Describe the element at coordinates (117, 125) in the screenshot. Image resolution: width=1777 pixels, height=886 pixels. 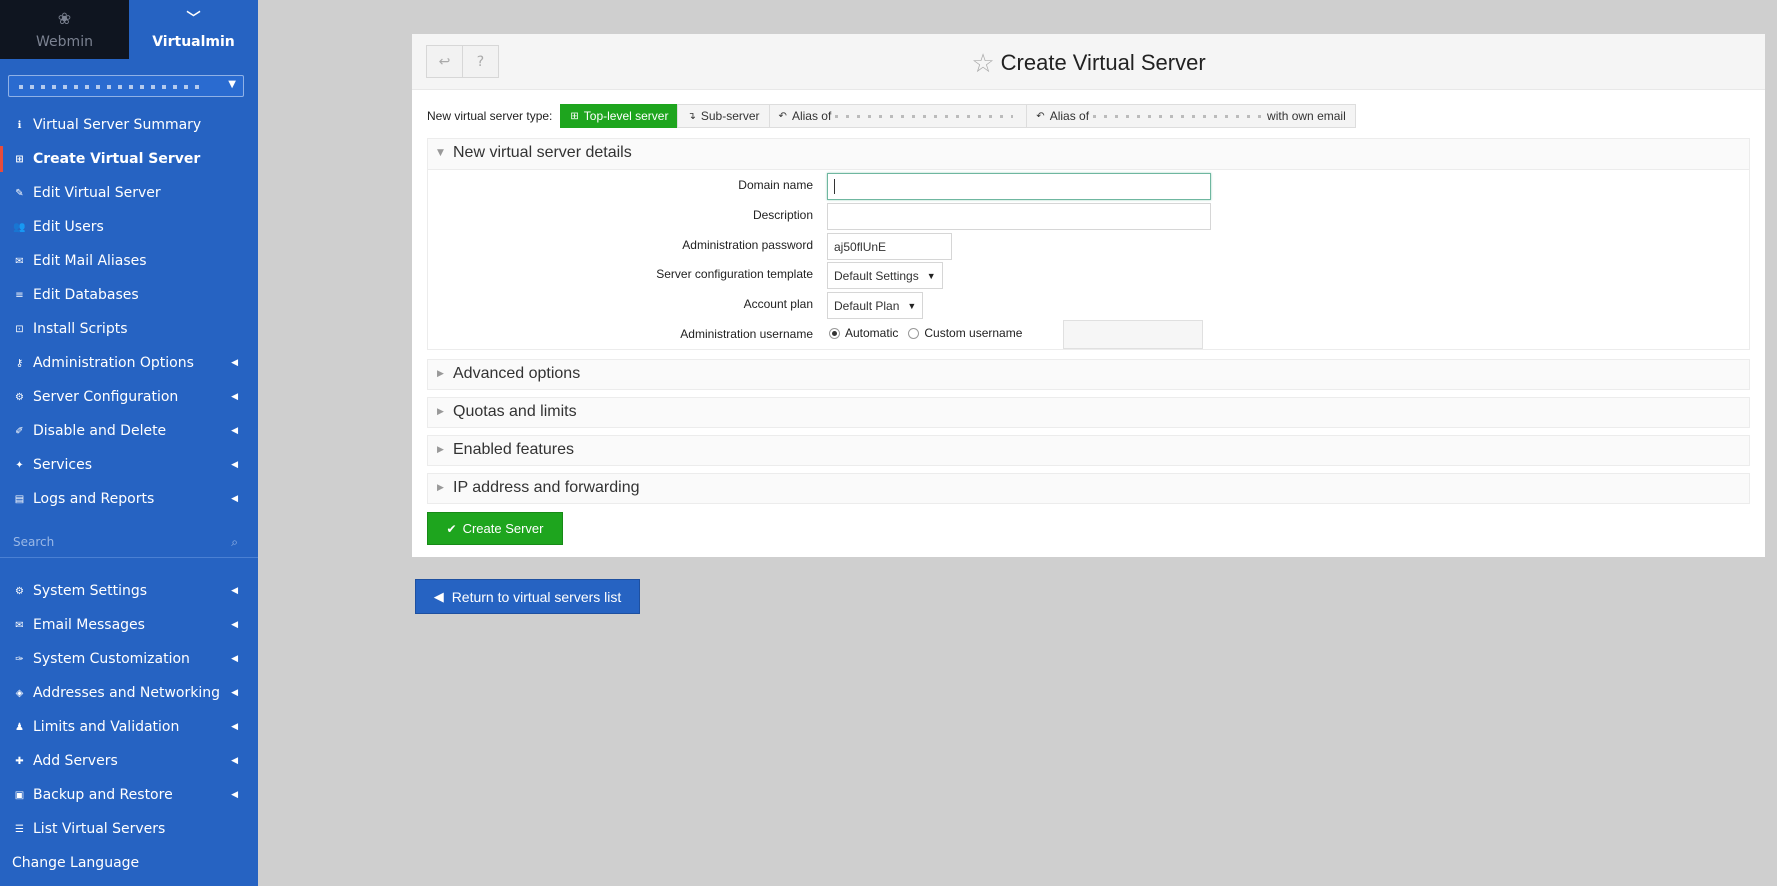
I see `sidebar-item-label: Virtual Server Summary` at that location.